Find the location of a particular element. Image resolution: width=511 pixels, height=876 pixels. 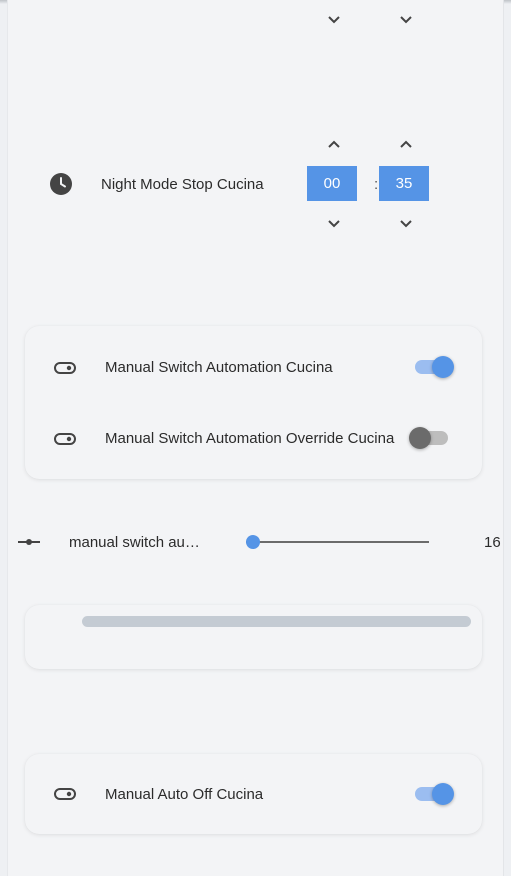

auto-off-card: Manual Auto Off Cucina is located at coordinates (253, 794).